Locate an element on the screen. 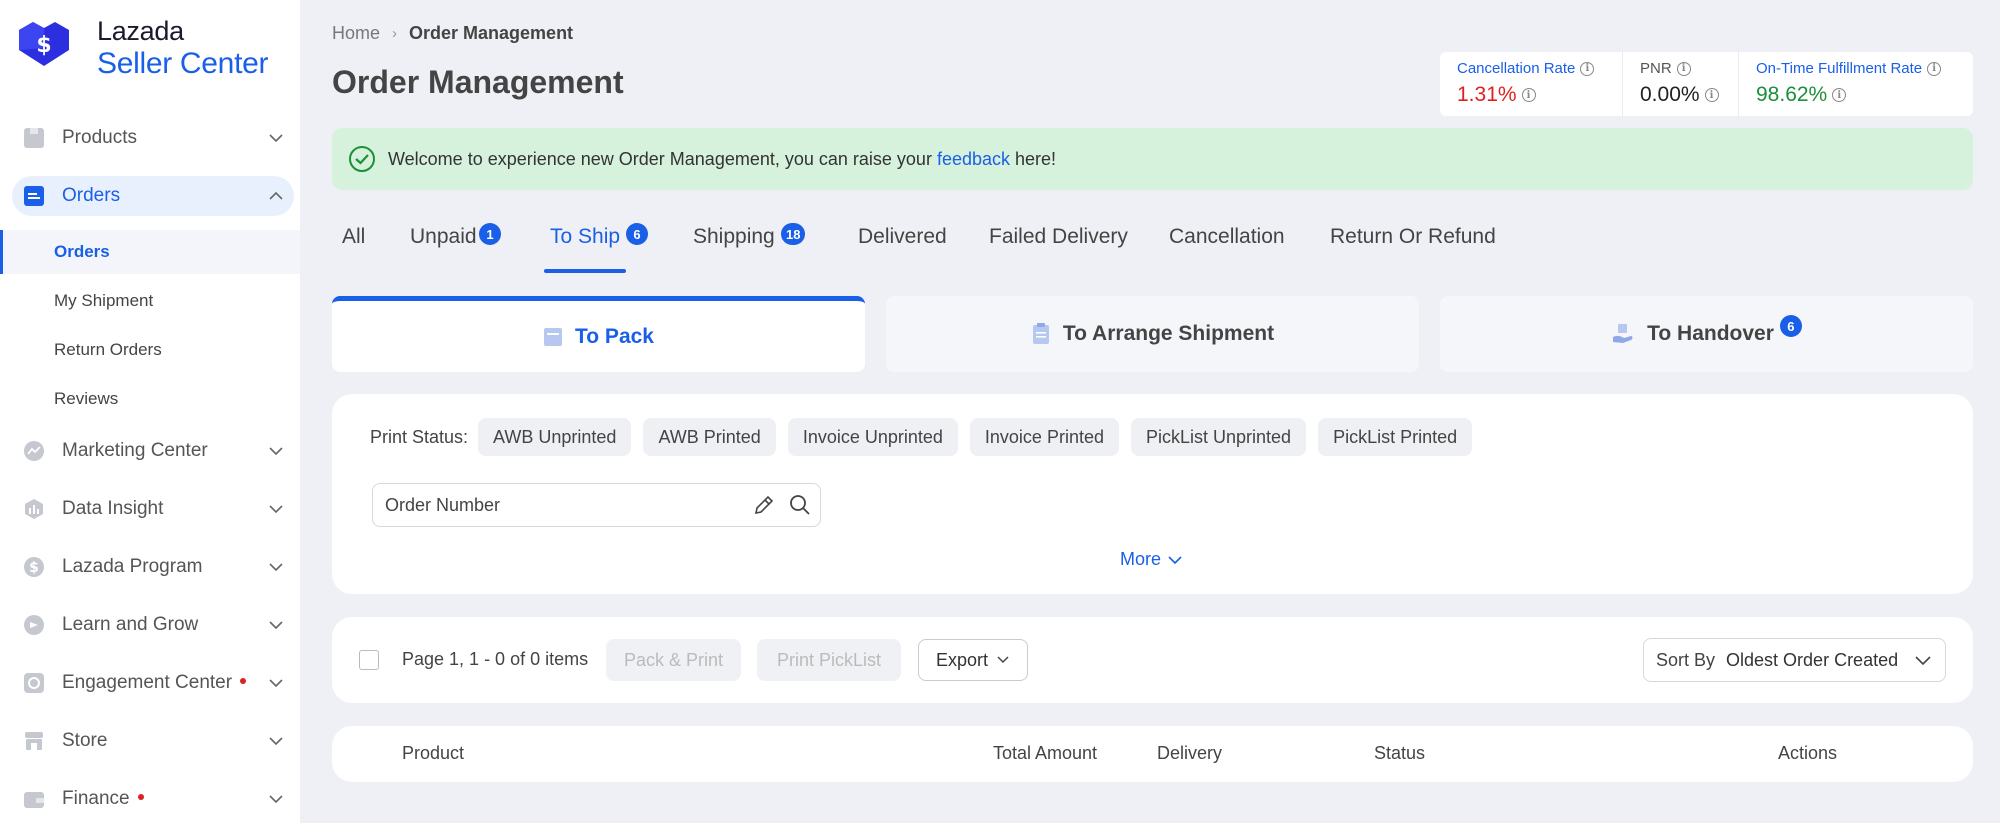  orders-icon is located at coordinates (34, 196).